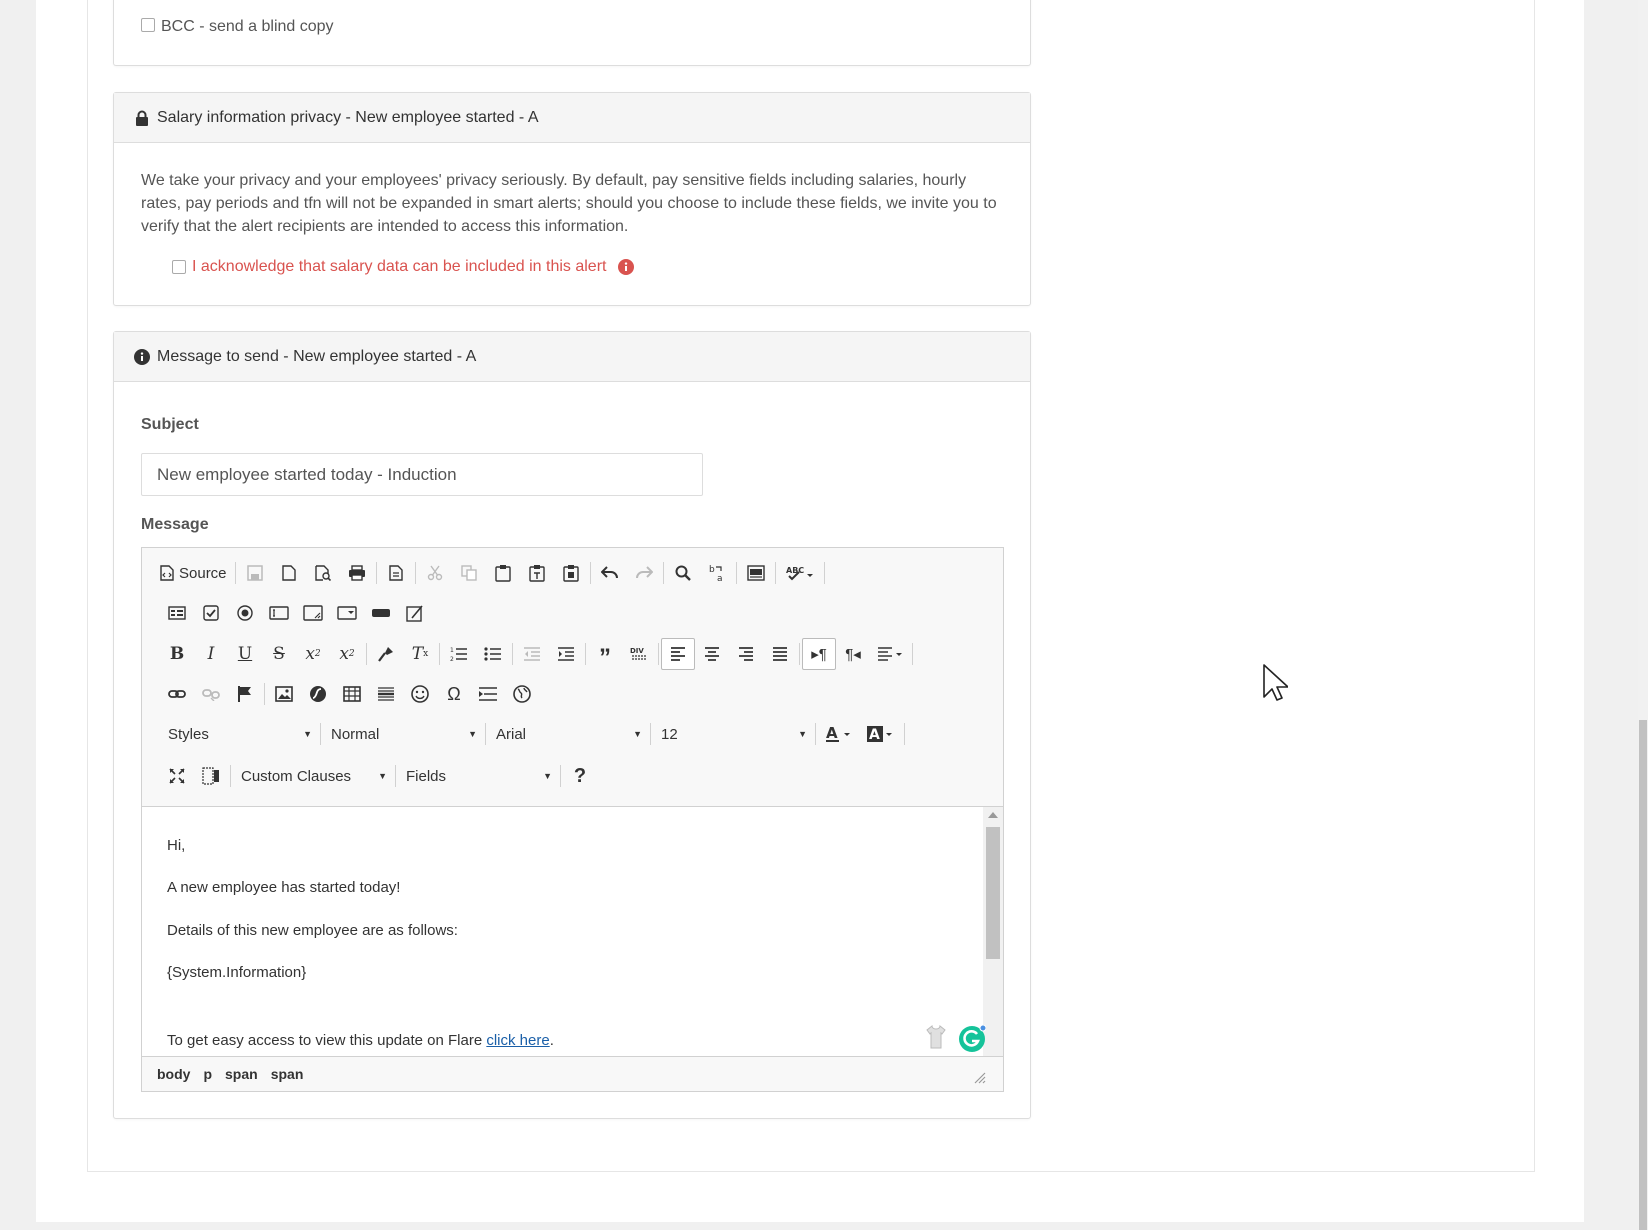 This screenshot has width=1648, height=1230. Describe the element at coordinates (605, 654) in the screenshot. I see `blockquote-icon: ”` at that location.